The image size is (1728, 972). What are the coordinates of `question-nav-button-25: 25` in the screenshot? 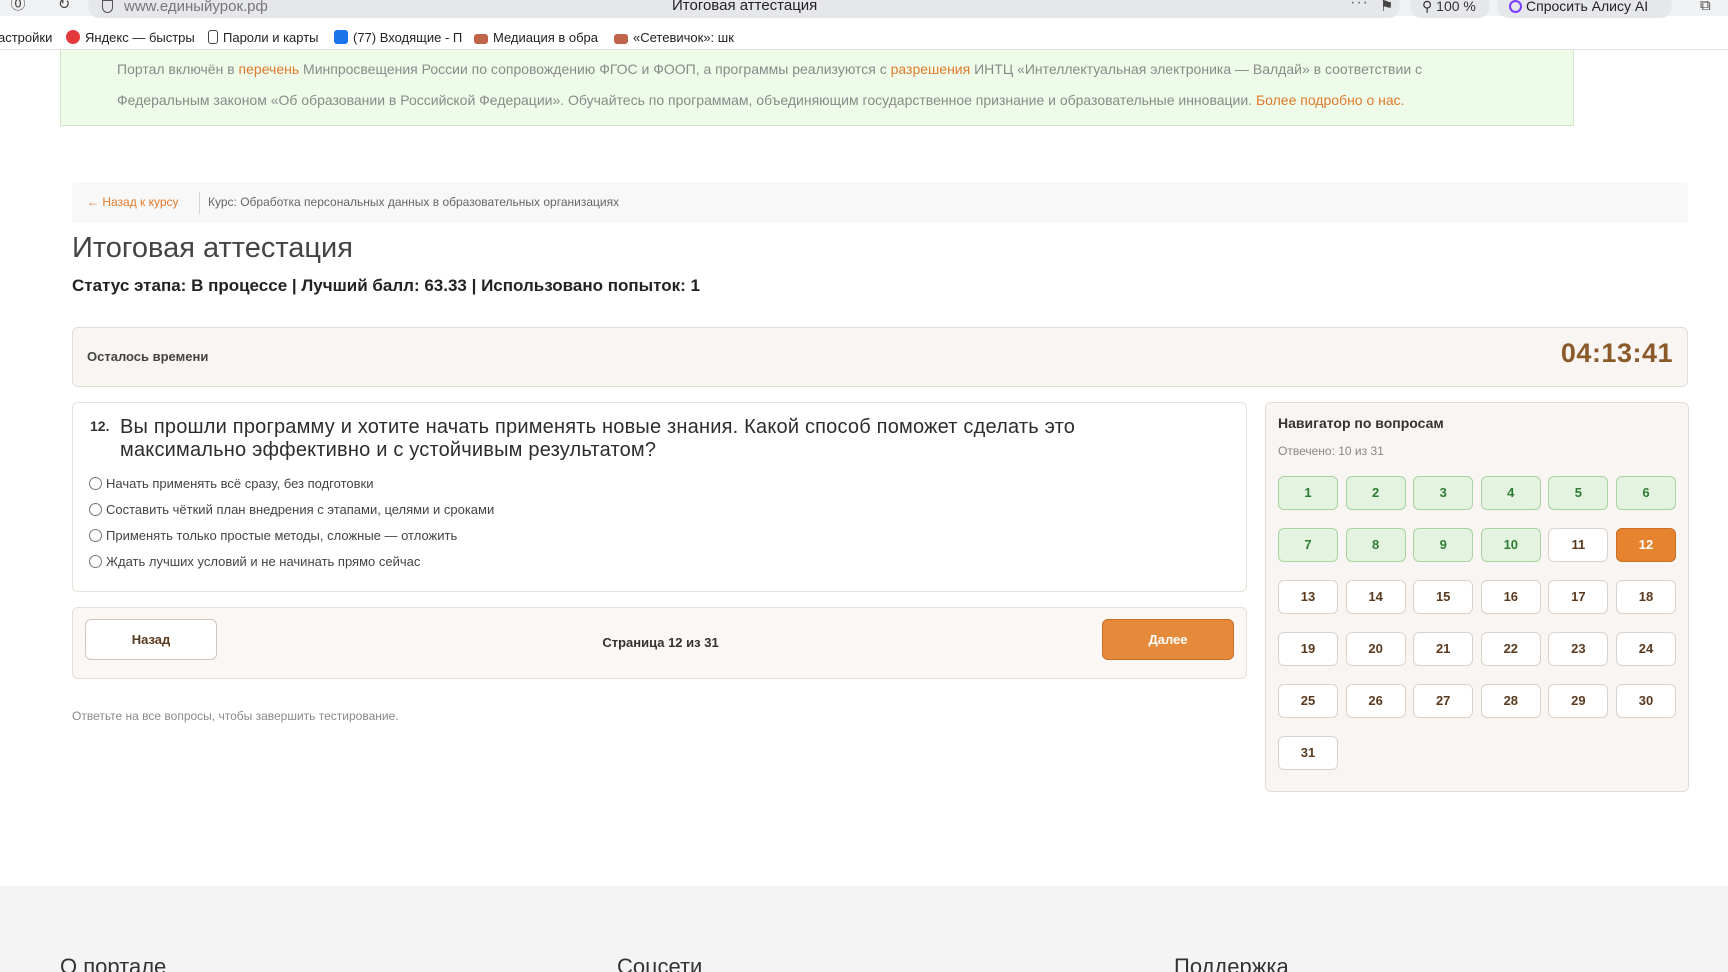 It's located at (1308, 701).